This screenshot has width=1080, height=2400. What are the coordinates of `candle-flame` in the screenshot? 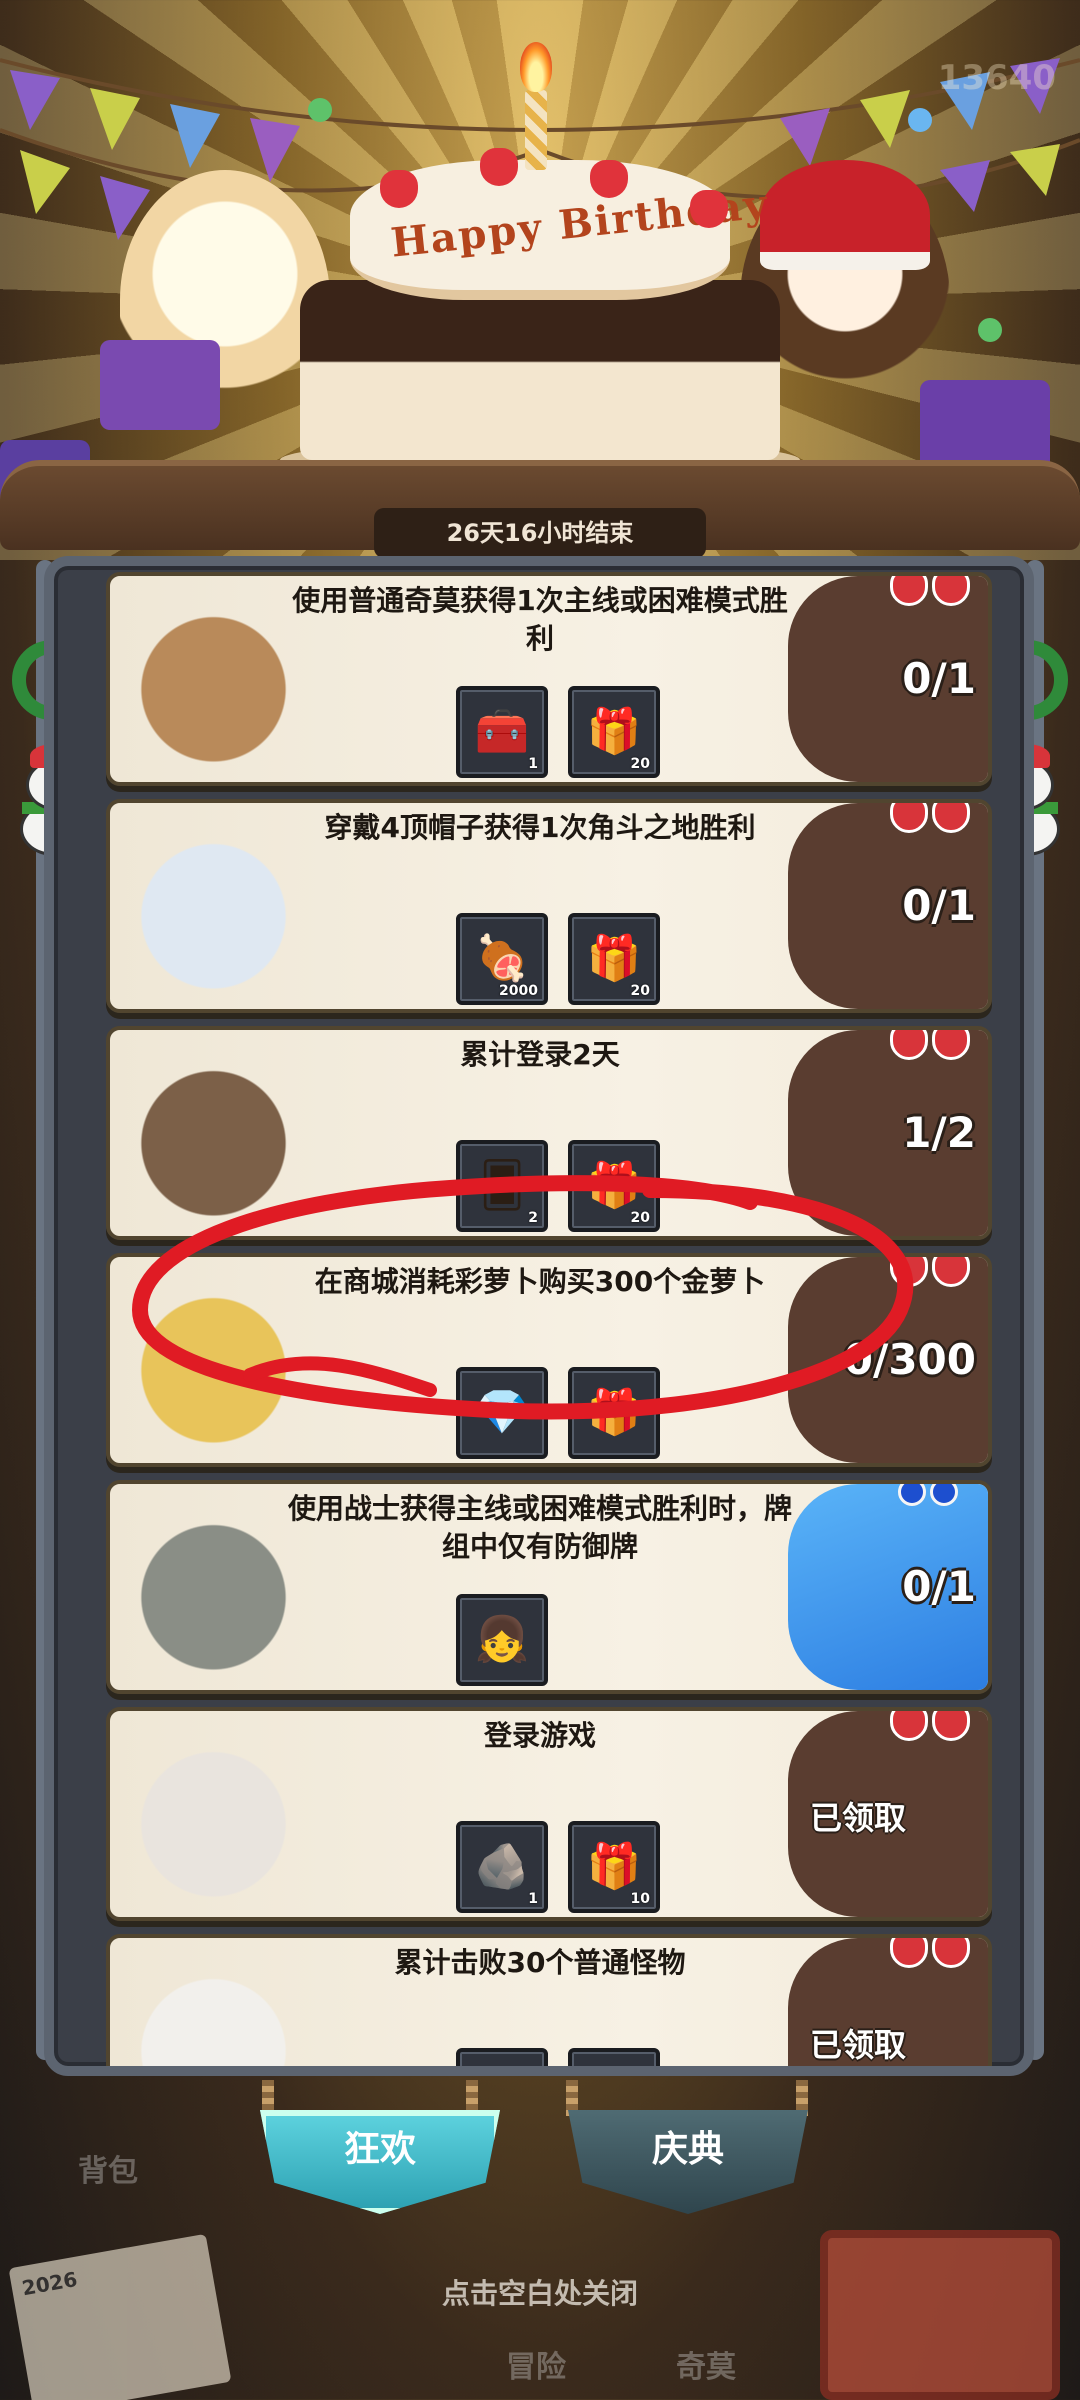 It's located at (536, 67).